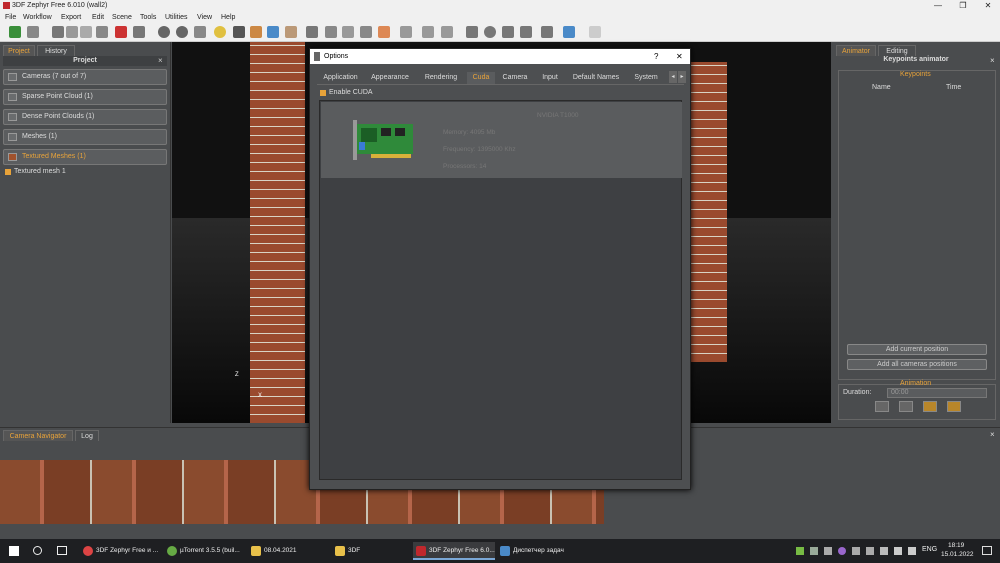  Describe the element at coordinates (906, 406) in the screenshot. I see `stop-icon` at that location.